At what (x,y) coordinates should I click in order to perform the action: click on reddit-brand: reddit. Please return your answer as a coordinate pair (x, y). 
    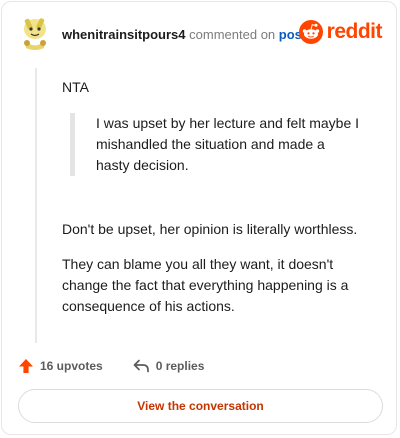
    Looking at the image, I should click on (340, 32).